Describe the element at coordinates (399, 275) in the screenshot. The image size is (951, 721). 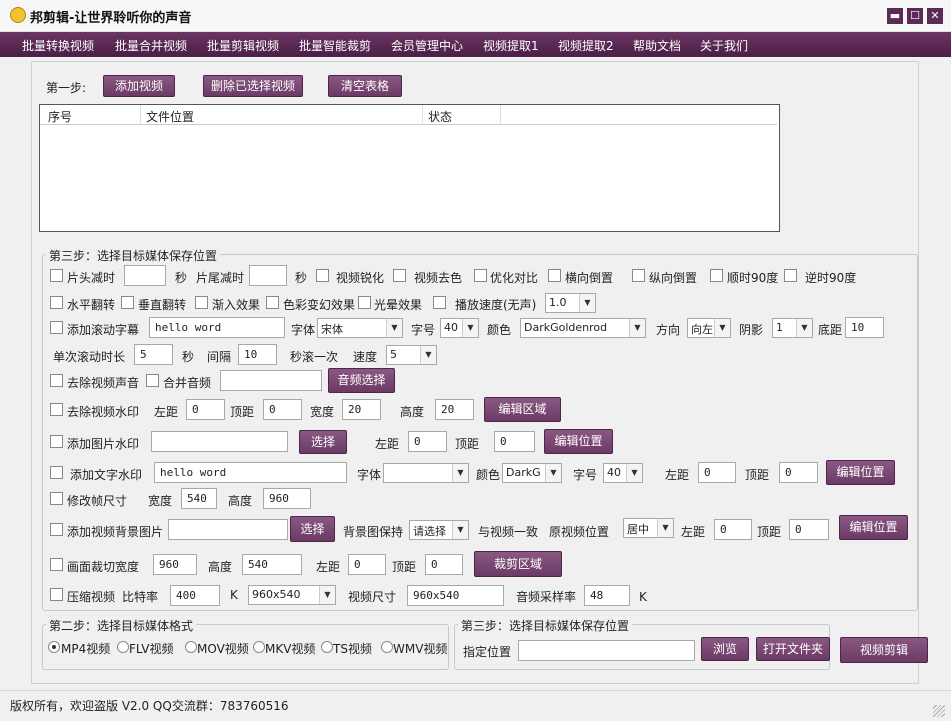
I see `decolor-checkbox` at that location.